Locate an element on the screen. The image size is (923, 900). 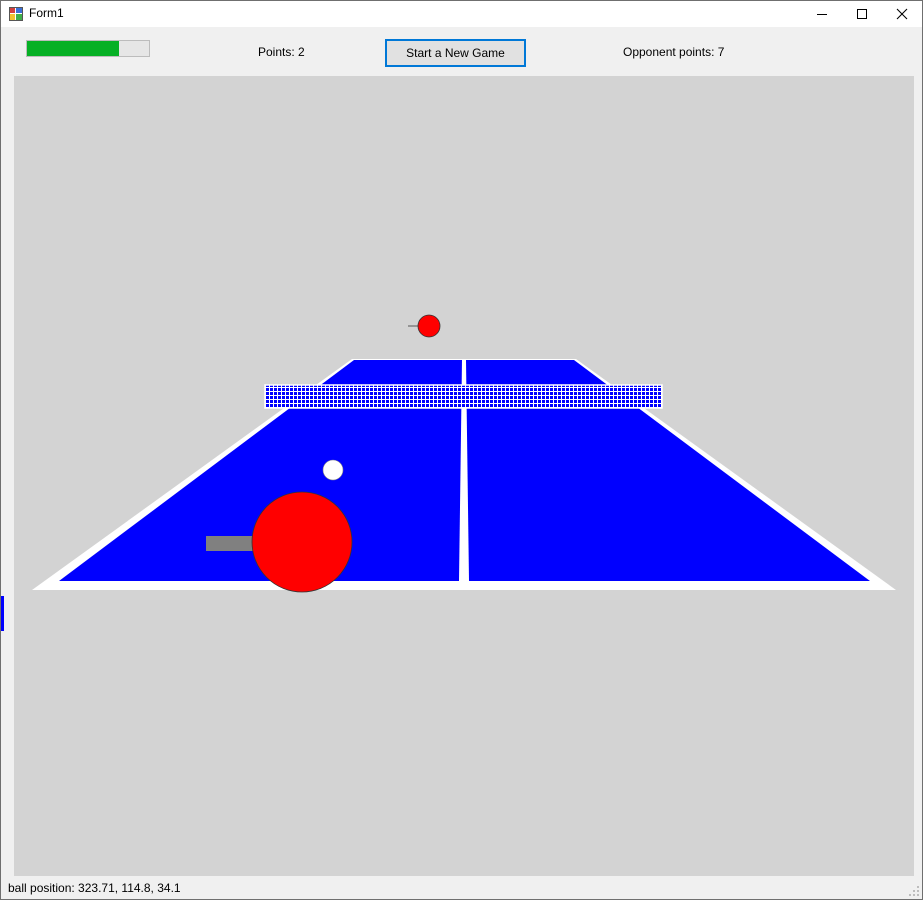
minimize-button is located at coordinates (822, 14).